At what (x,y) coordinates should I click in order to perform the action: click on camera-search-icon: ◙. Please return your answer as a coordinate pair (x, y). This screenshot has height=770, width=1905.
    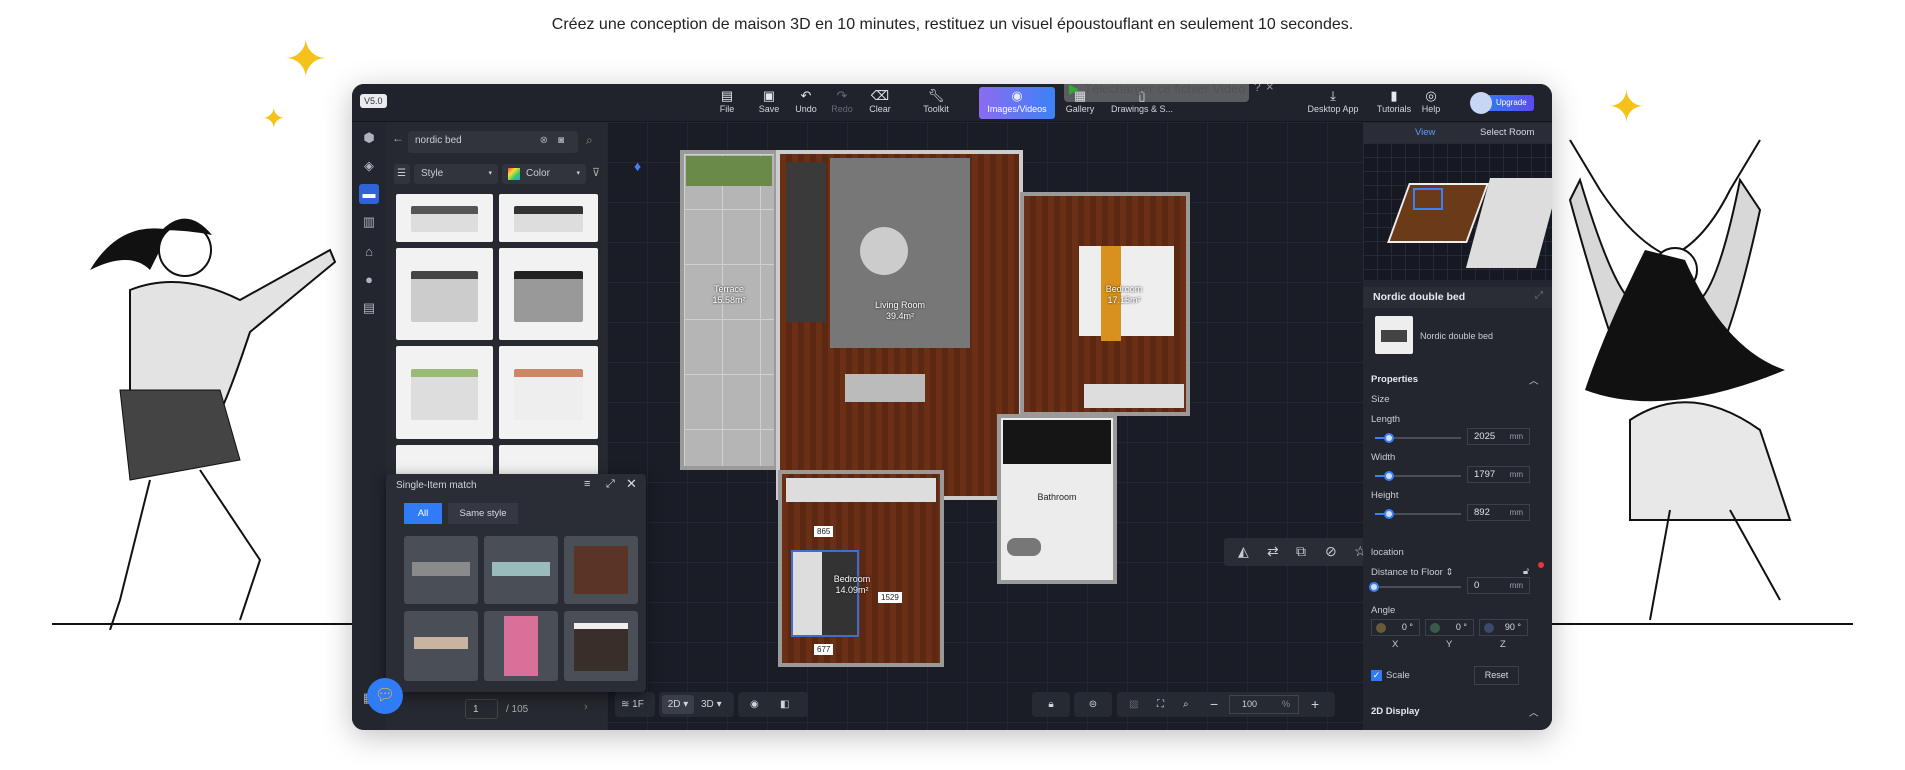
    Looking at the image, I should click on (561, 141).